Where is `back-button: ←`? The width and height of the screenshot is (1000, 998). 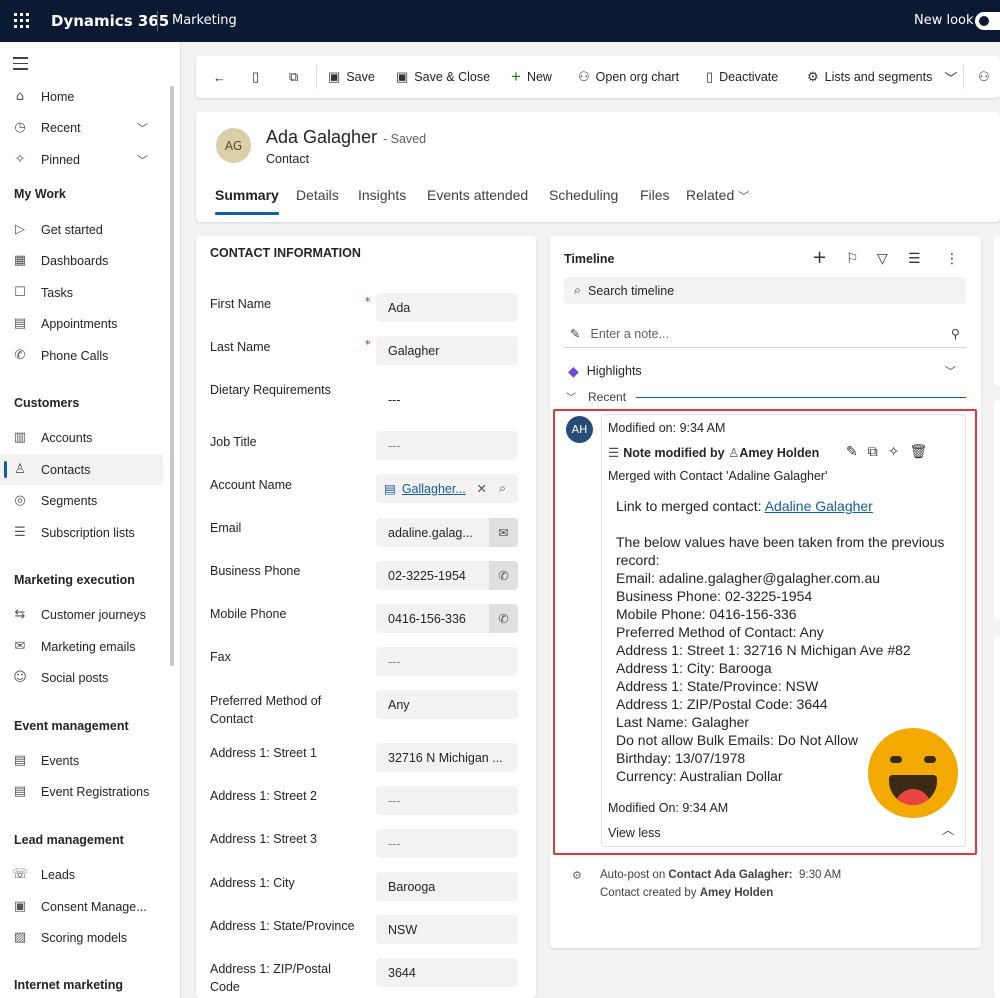
back-button: ← is located at coordinates (222, 77).